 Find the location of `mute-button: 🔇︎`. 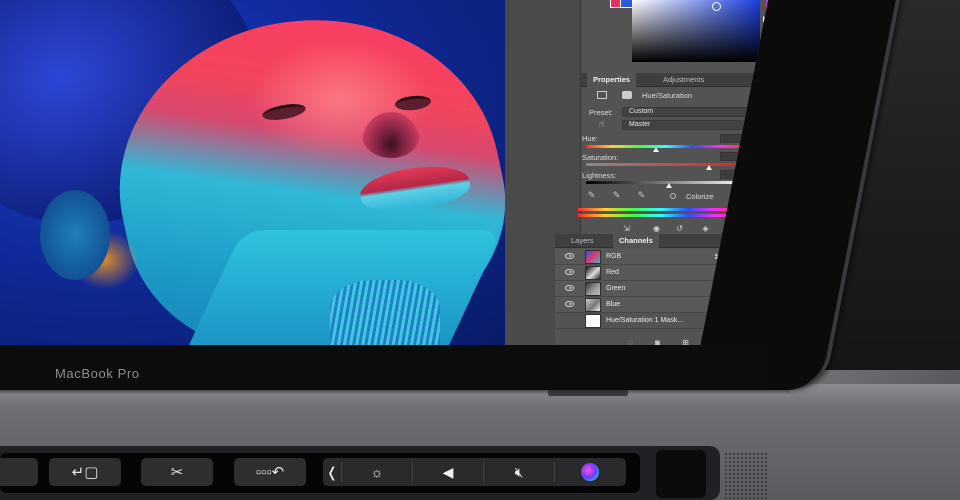

mute-button: 🔇︎ is located at coordinates (519, 472).